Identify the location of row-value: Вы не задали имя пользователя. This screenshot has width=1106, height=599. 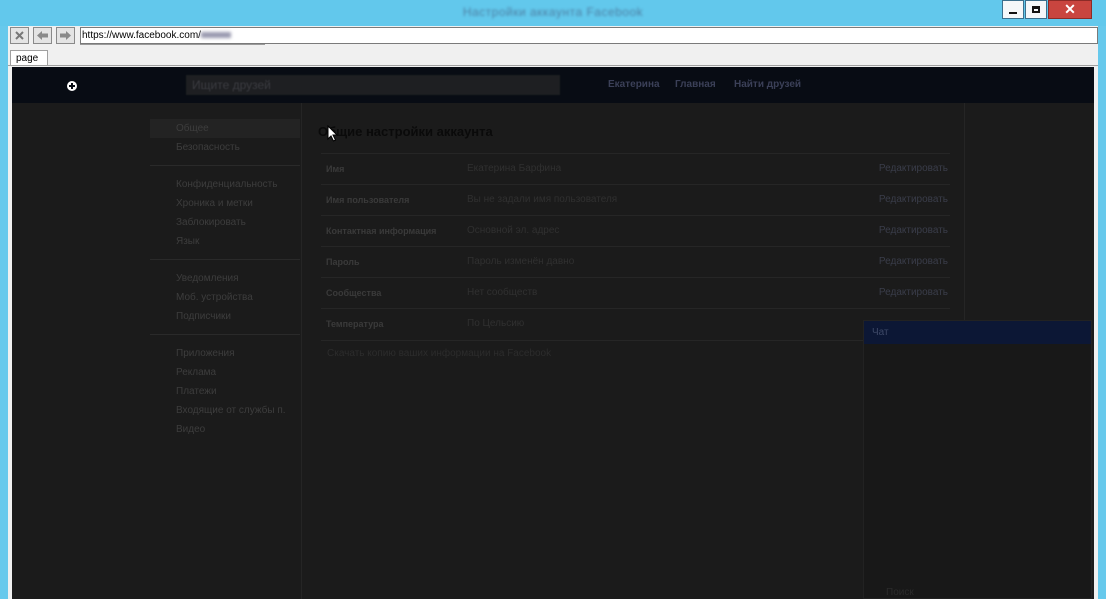
(542, 199).